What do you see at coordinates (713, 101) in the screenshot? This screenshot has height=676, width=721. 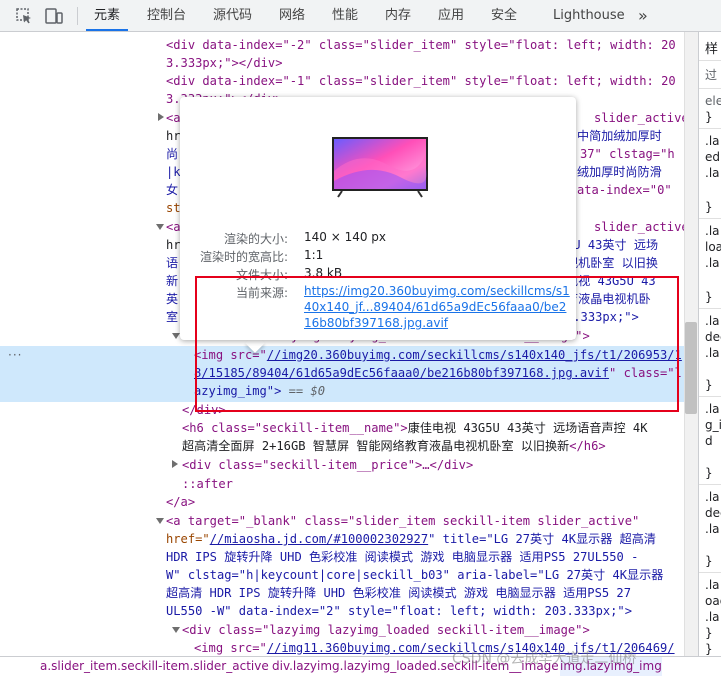 I see `style-rule-text: ele` at bounding box center [713, 101].